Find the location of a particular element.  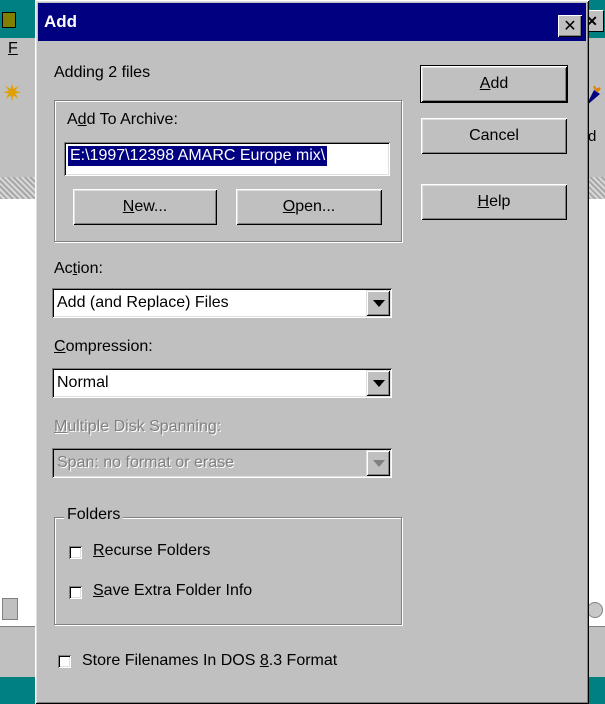

close-icon: ✕ is located at coordinates (570, 25).